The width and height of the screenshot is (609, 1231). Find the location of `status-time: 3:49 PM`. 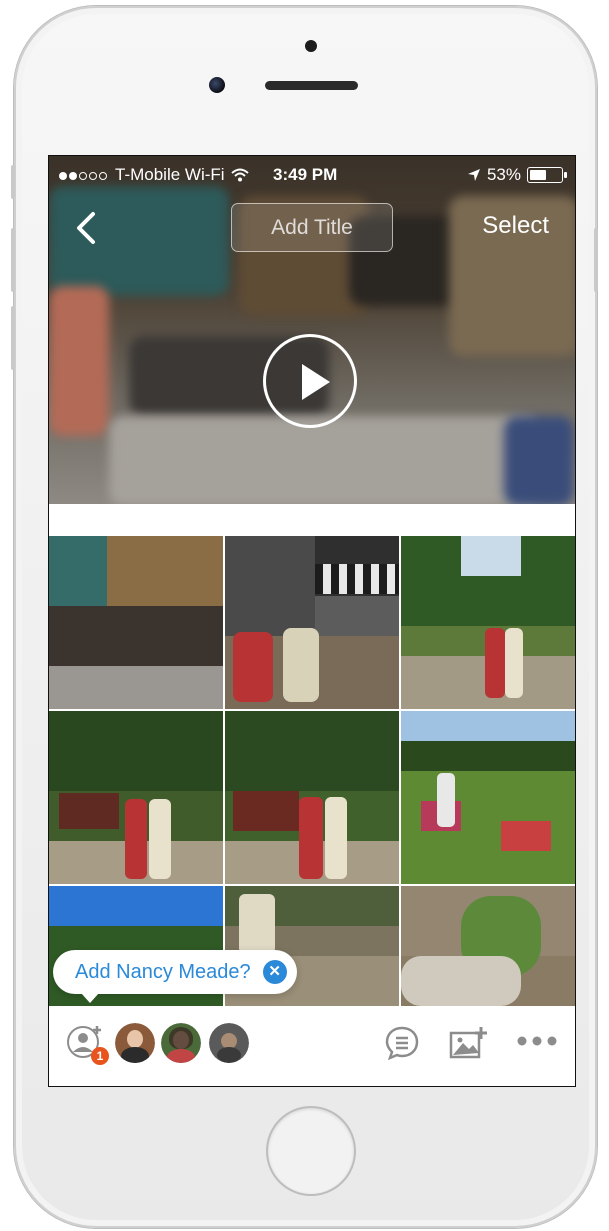

status-time: 3:49 PM is located at coordinates (305, 174).